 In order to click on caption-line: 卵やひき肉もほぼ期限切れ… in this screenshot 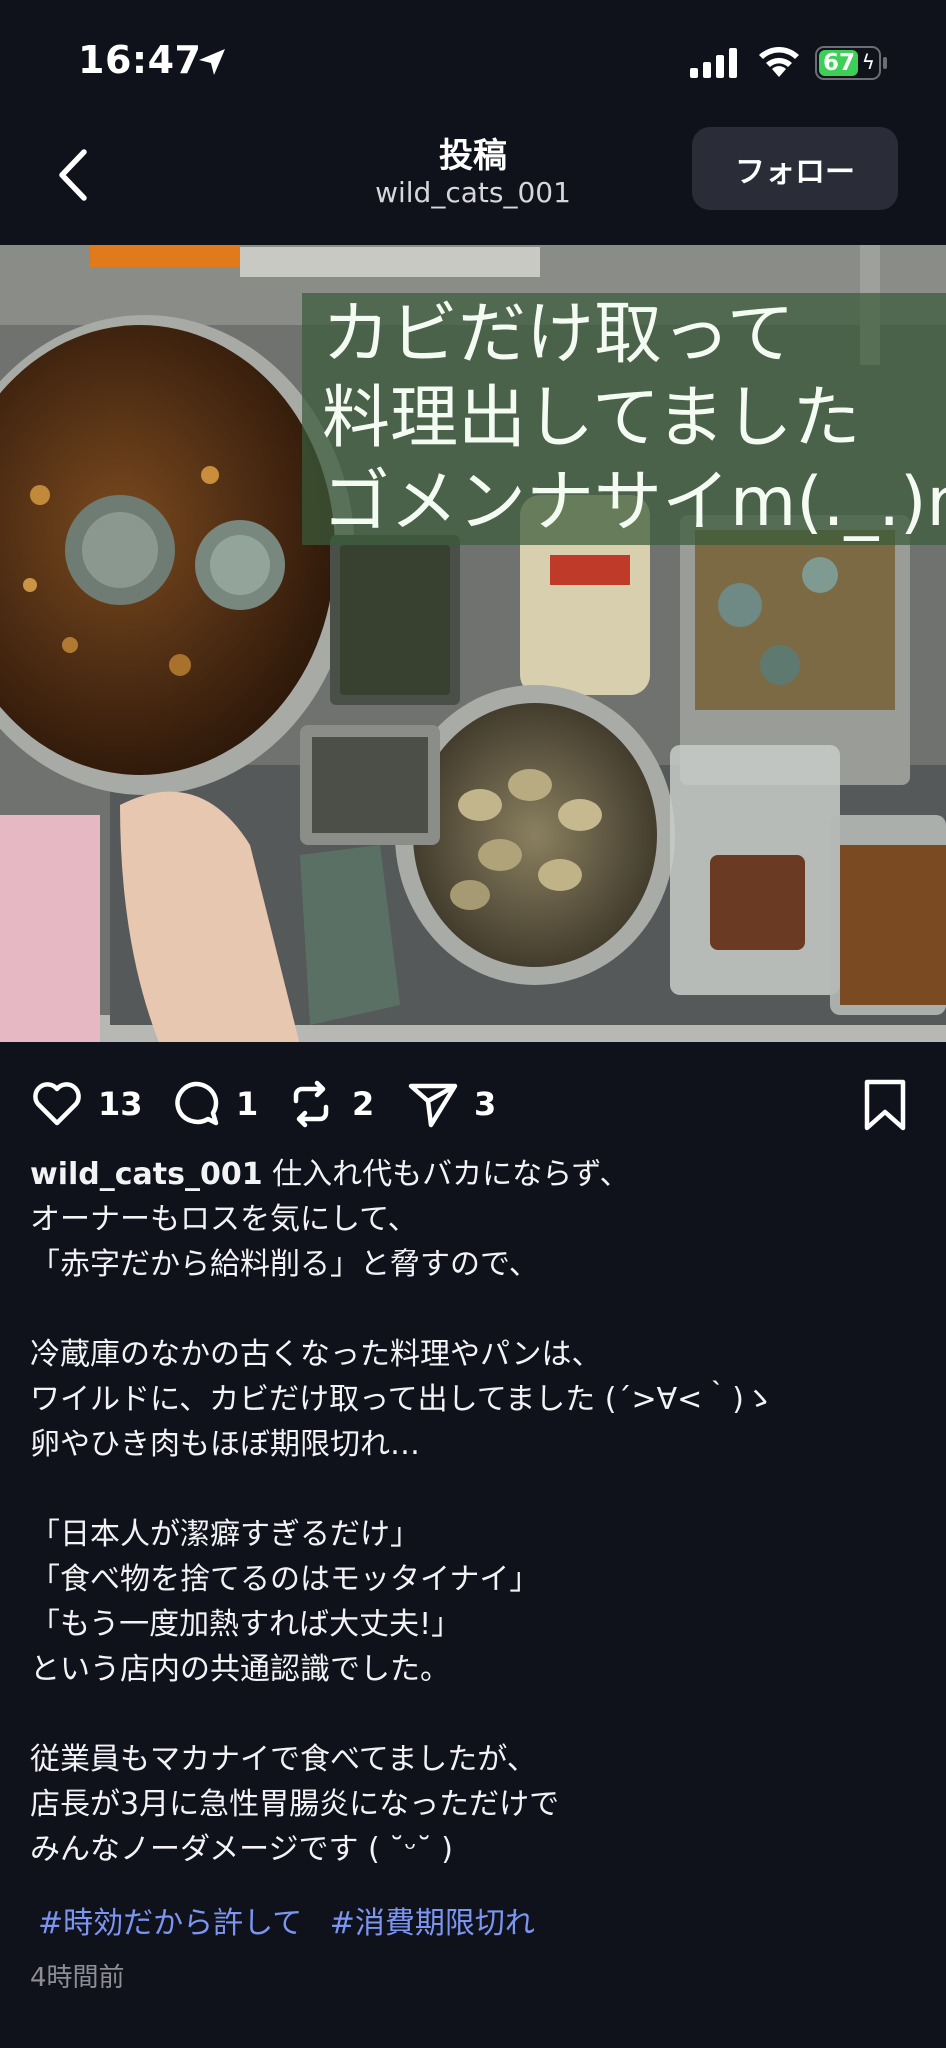, I will do `click(225, 1444)`.